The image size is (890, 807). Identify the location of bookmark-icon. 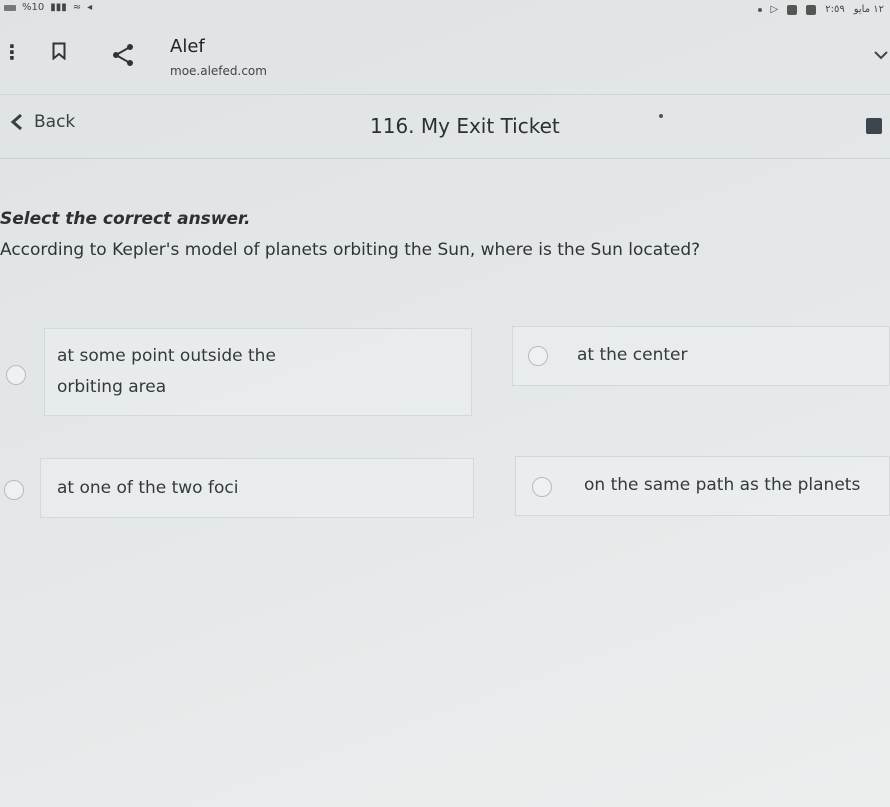
(59, 51).